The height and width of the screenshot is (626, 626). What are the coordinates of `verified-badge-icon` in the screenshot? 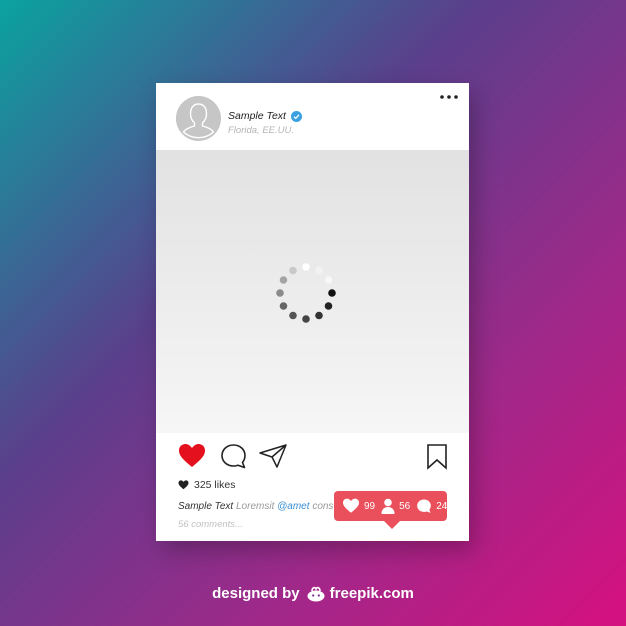 It's located at (296, 116).